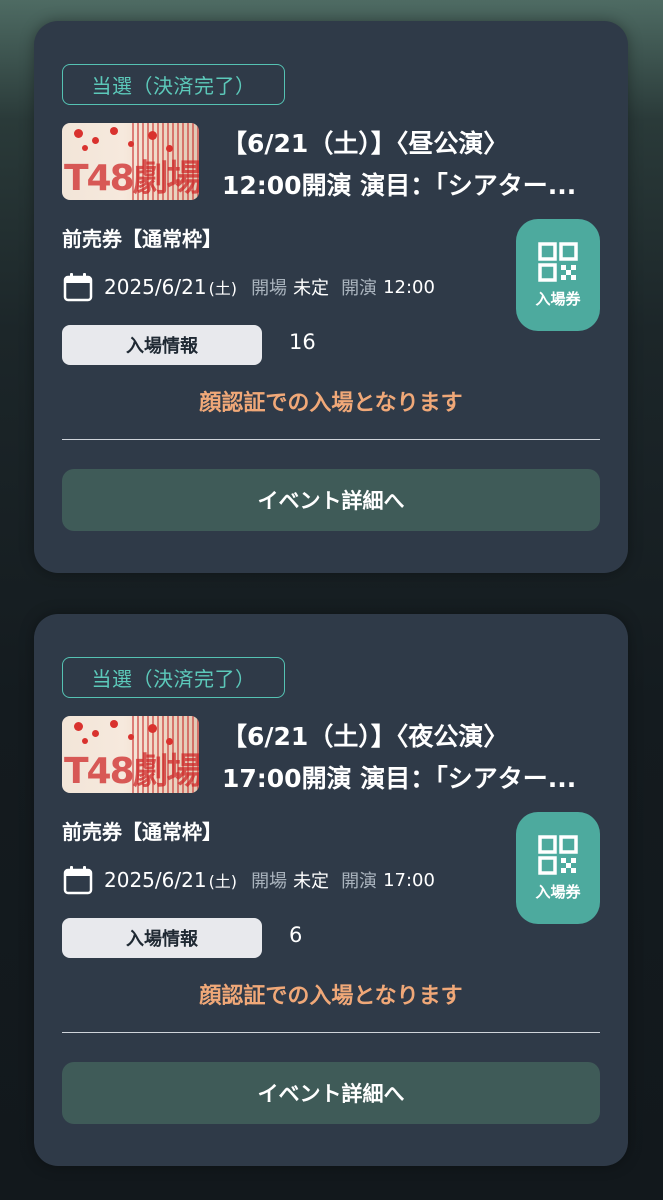 The width and height of the screenshot is (663, 1200). What do you see at coordinates (296, 935) in the screenshot?
I see `entry-number: 6` at bounding box center [296, 935].